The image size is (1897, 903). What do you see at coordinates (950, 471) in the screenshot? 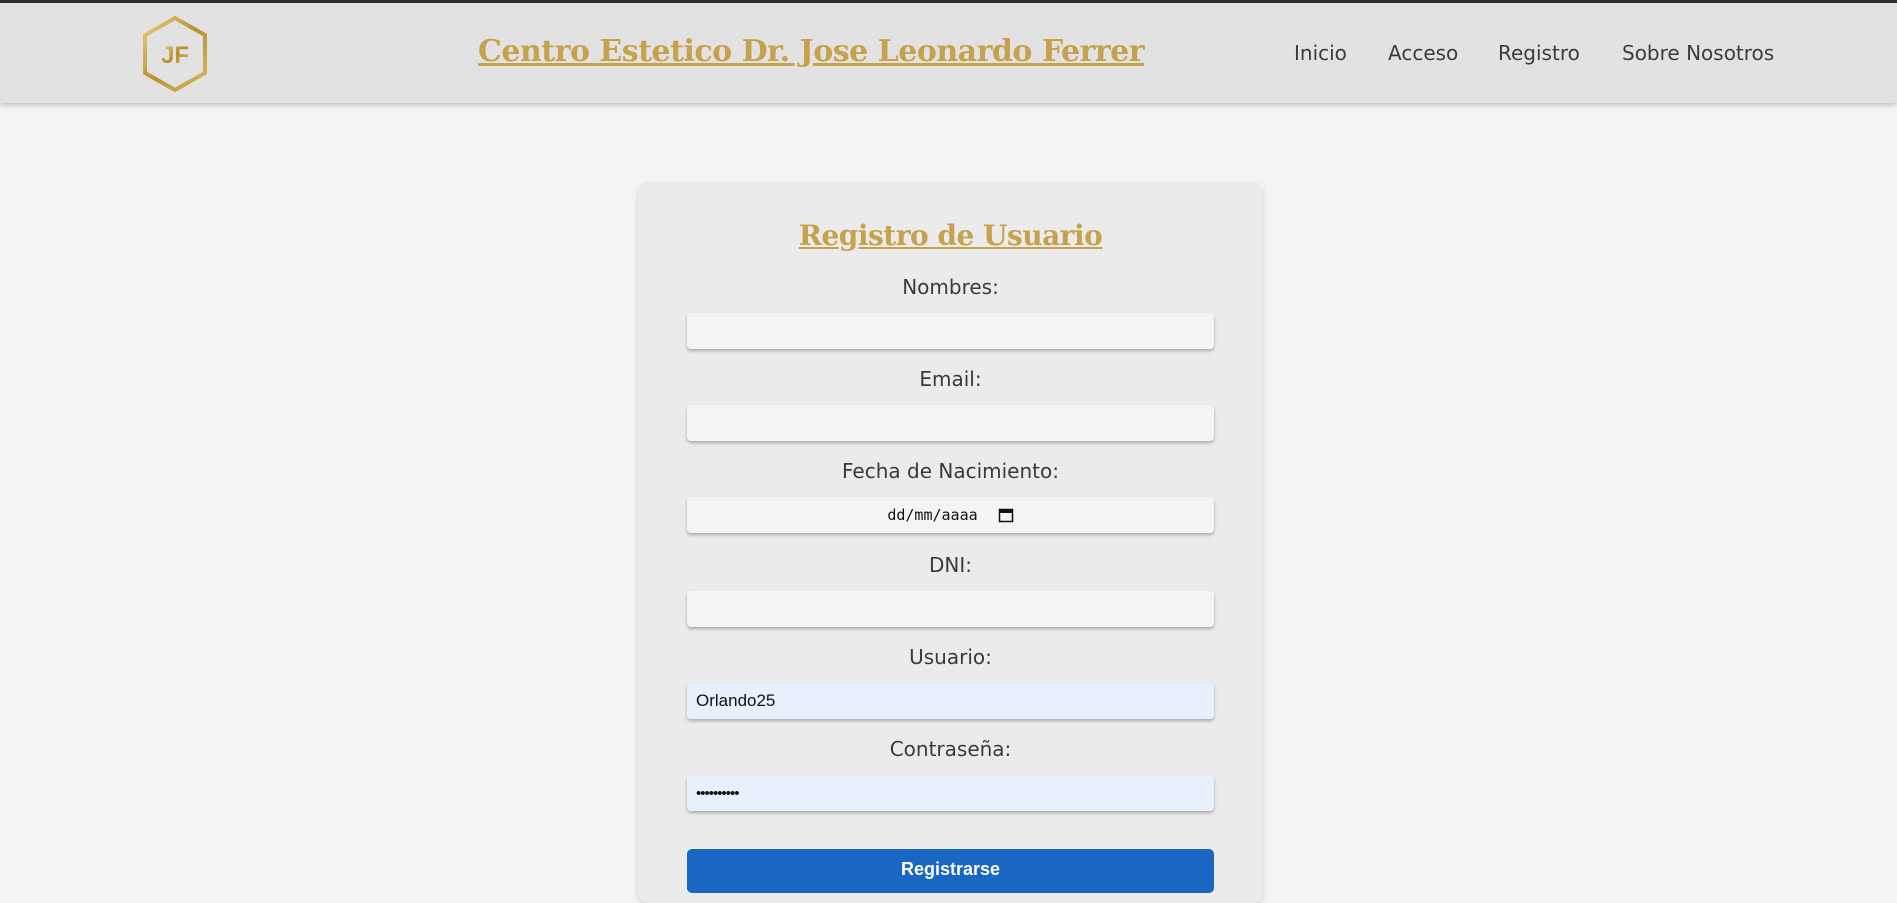
I see `fecha-nacimiento-label: Fecha de Nacimiento:` at bounding box center [950, 471].